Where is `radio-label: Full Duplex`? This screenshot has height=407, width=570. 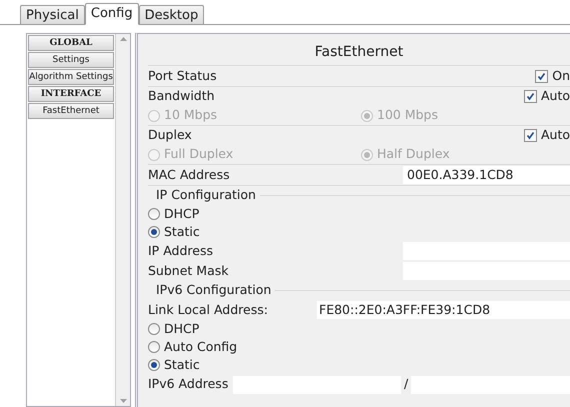
radio-label: Full Duplex is located at coordinates (199, 154).